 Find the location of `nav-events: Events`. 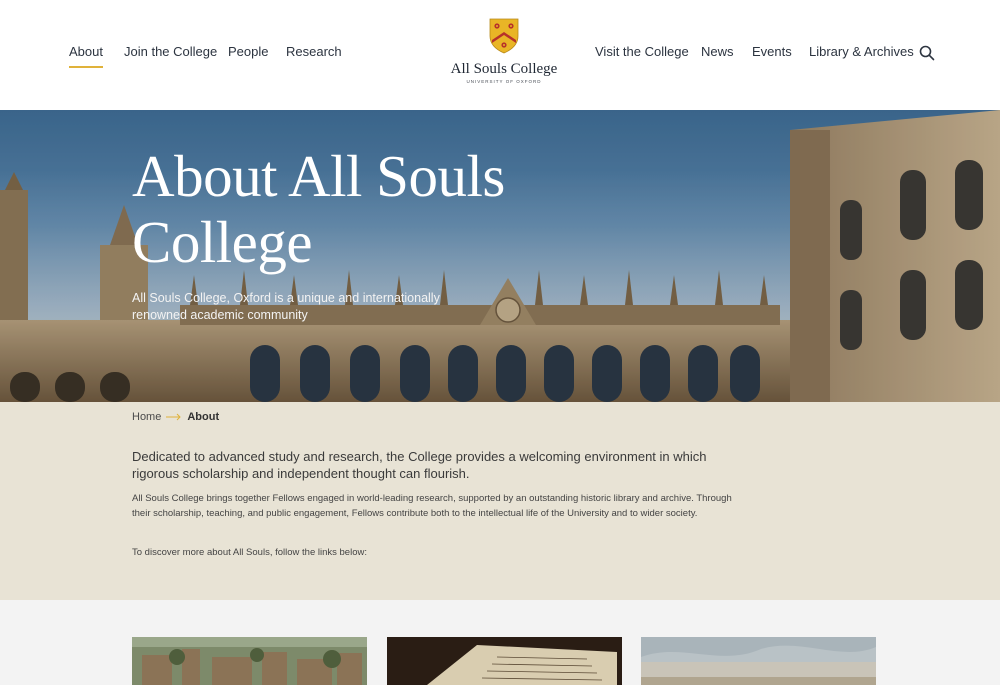

nav-events: Events is located at coordinates (772, 51).